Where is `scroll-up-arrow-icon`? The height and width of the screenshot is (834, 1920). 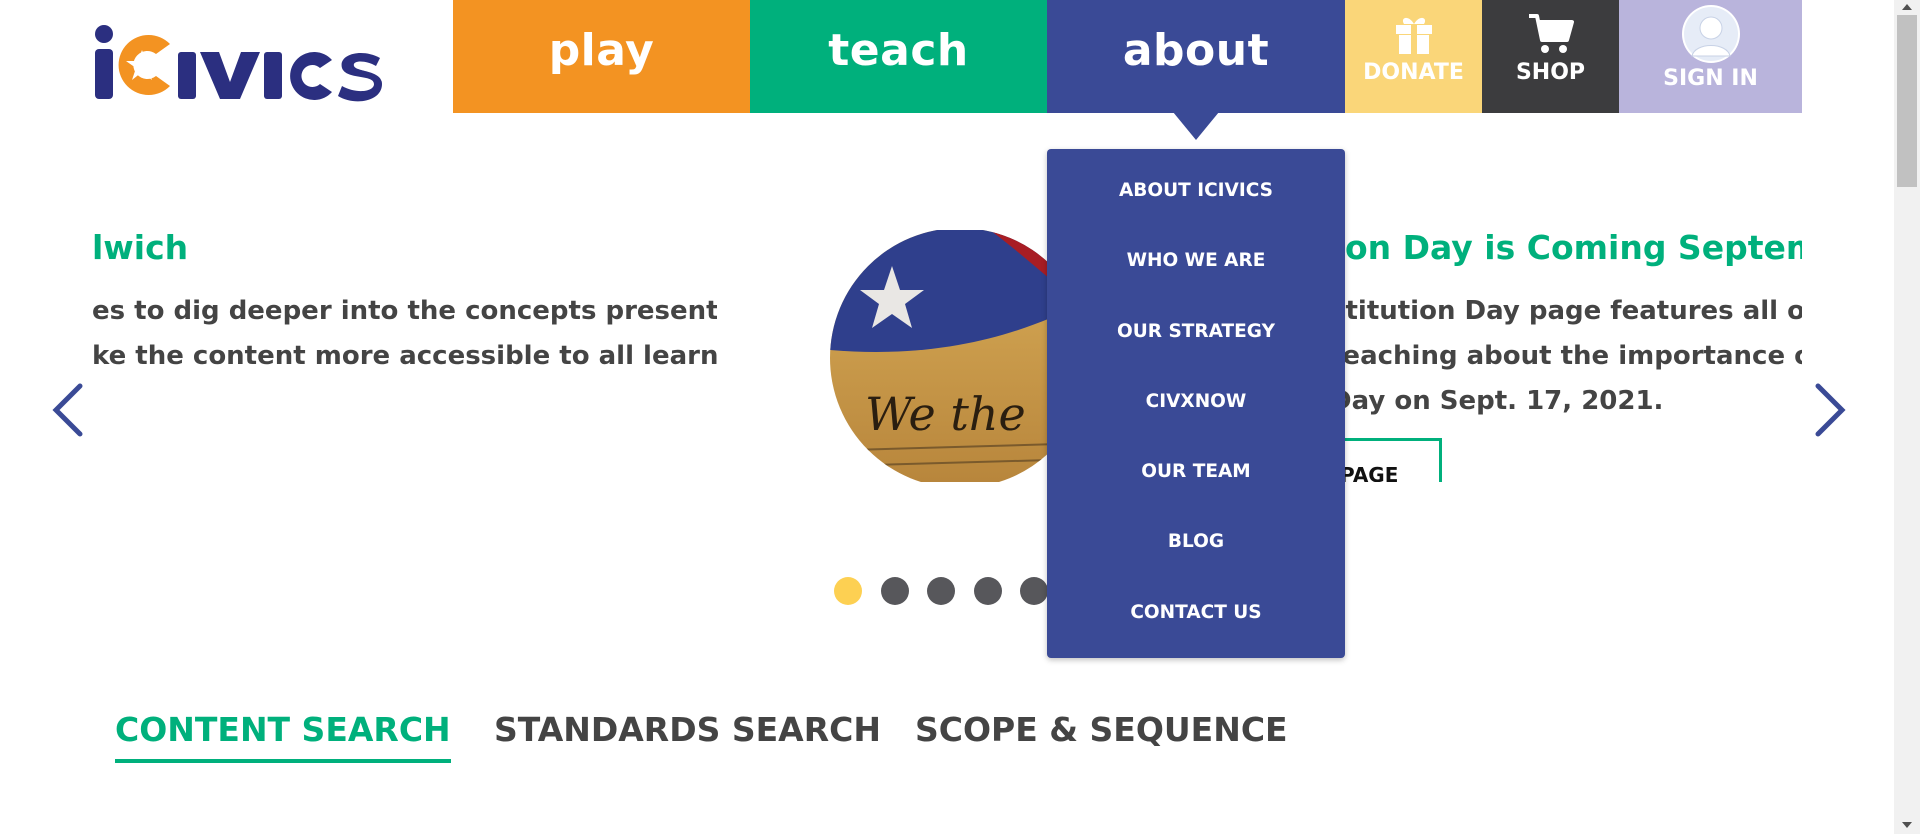 scroll-up-arrow-icon is located at coordinates (1907, 7).